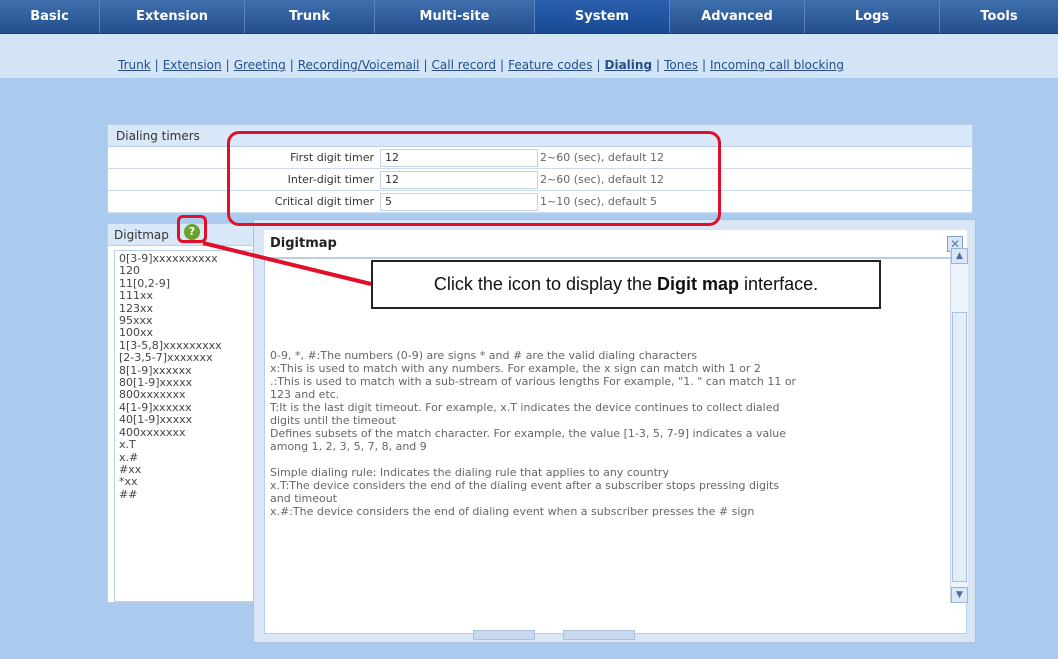 Image resolution: width=1058 pixels, height=659 pixels. I want to click on subnav-incoming-call-blocking: Incoming call blocking, so click(777, 65).